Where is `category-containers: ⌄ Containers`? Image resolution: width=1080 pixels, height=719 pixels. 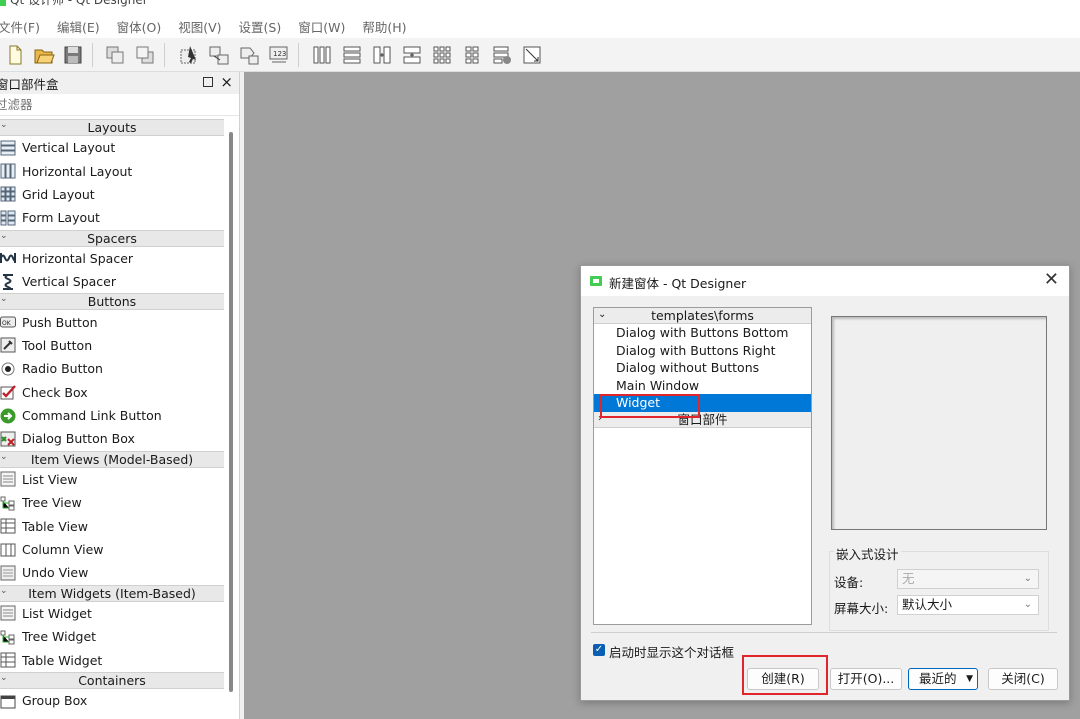
category-containers: ⌄ Containers is located at coordinates (112, 680).